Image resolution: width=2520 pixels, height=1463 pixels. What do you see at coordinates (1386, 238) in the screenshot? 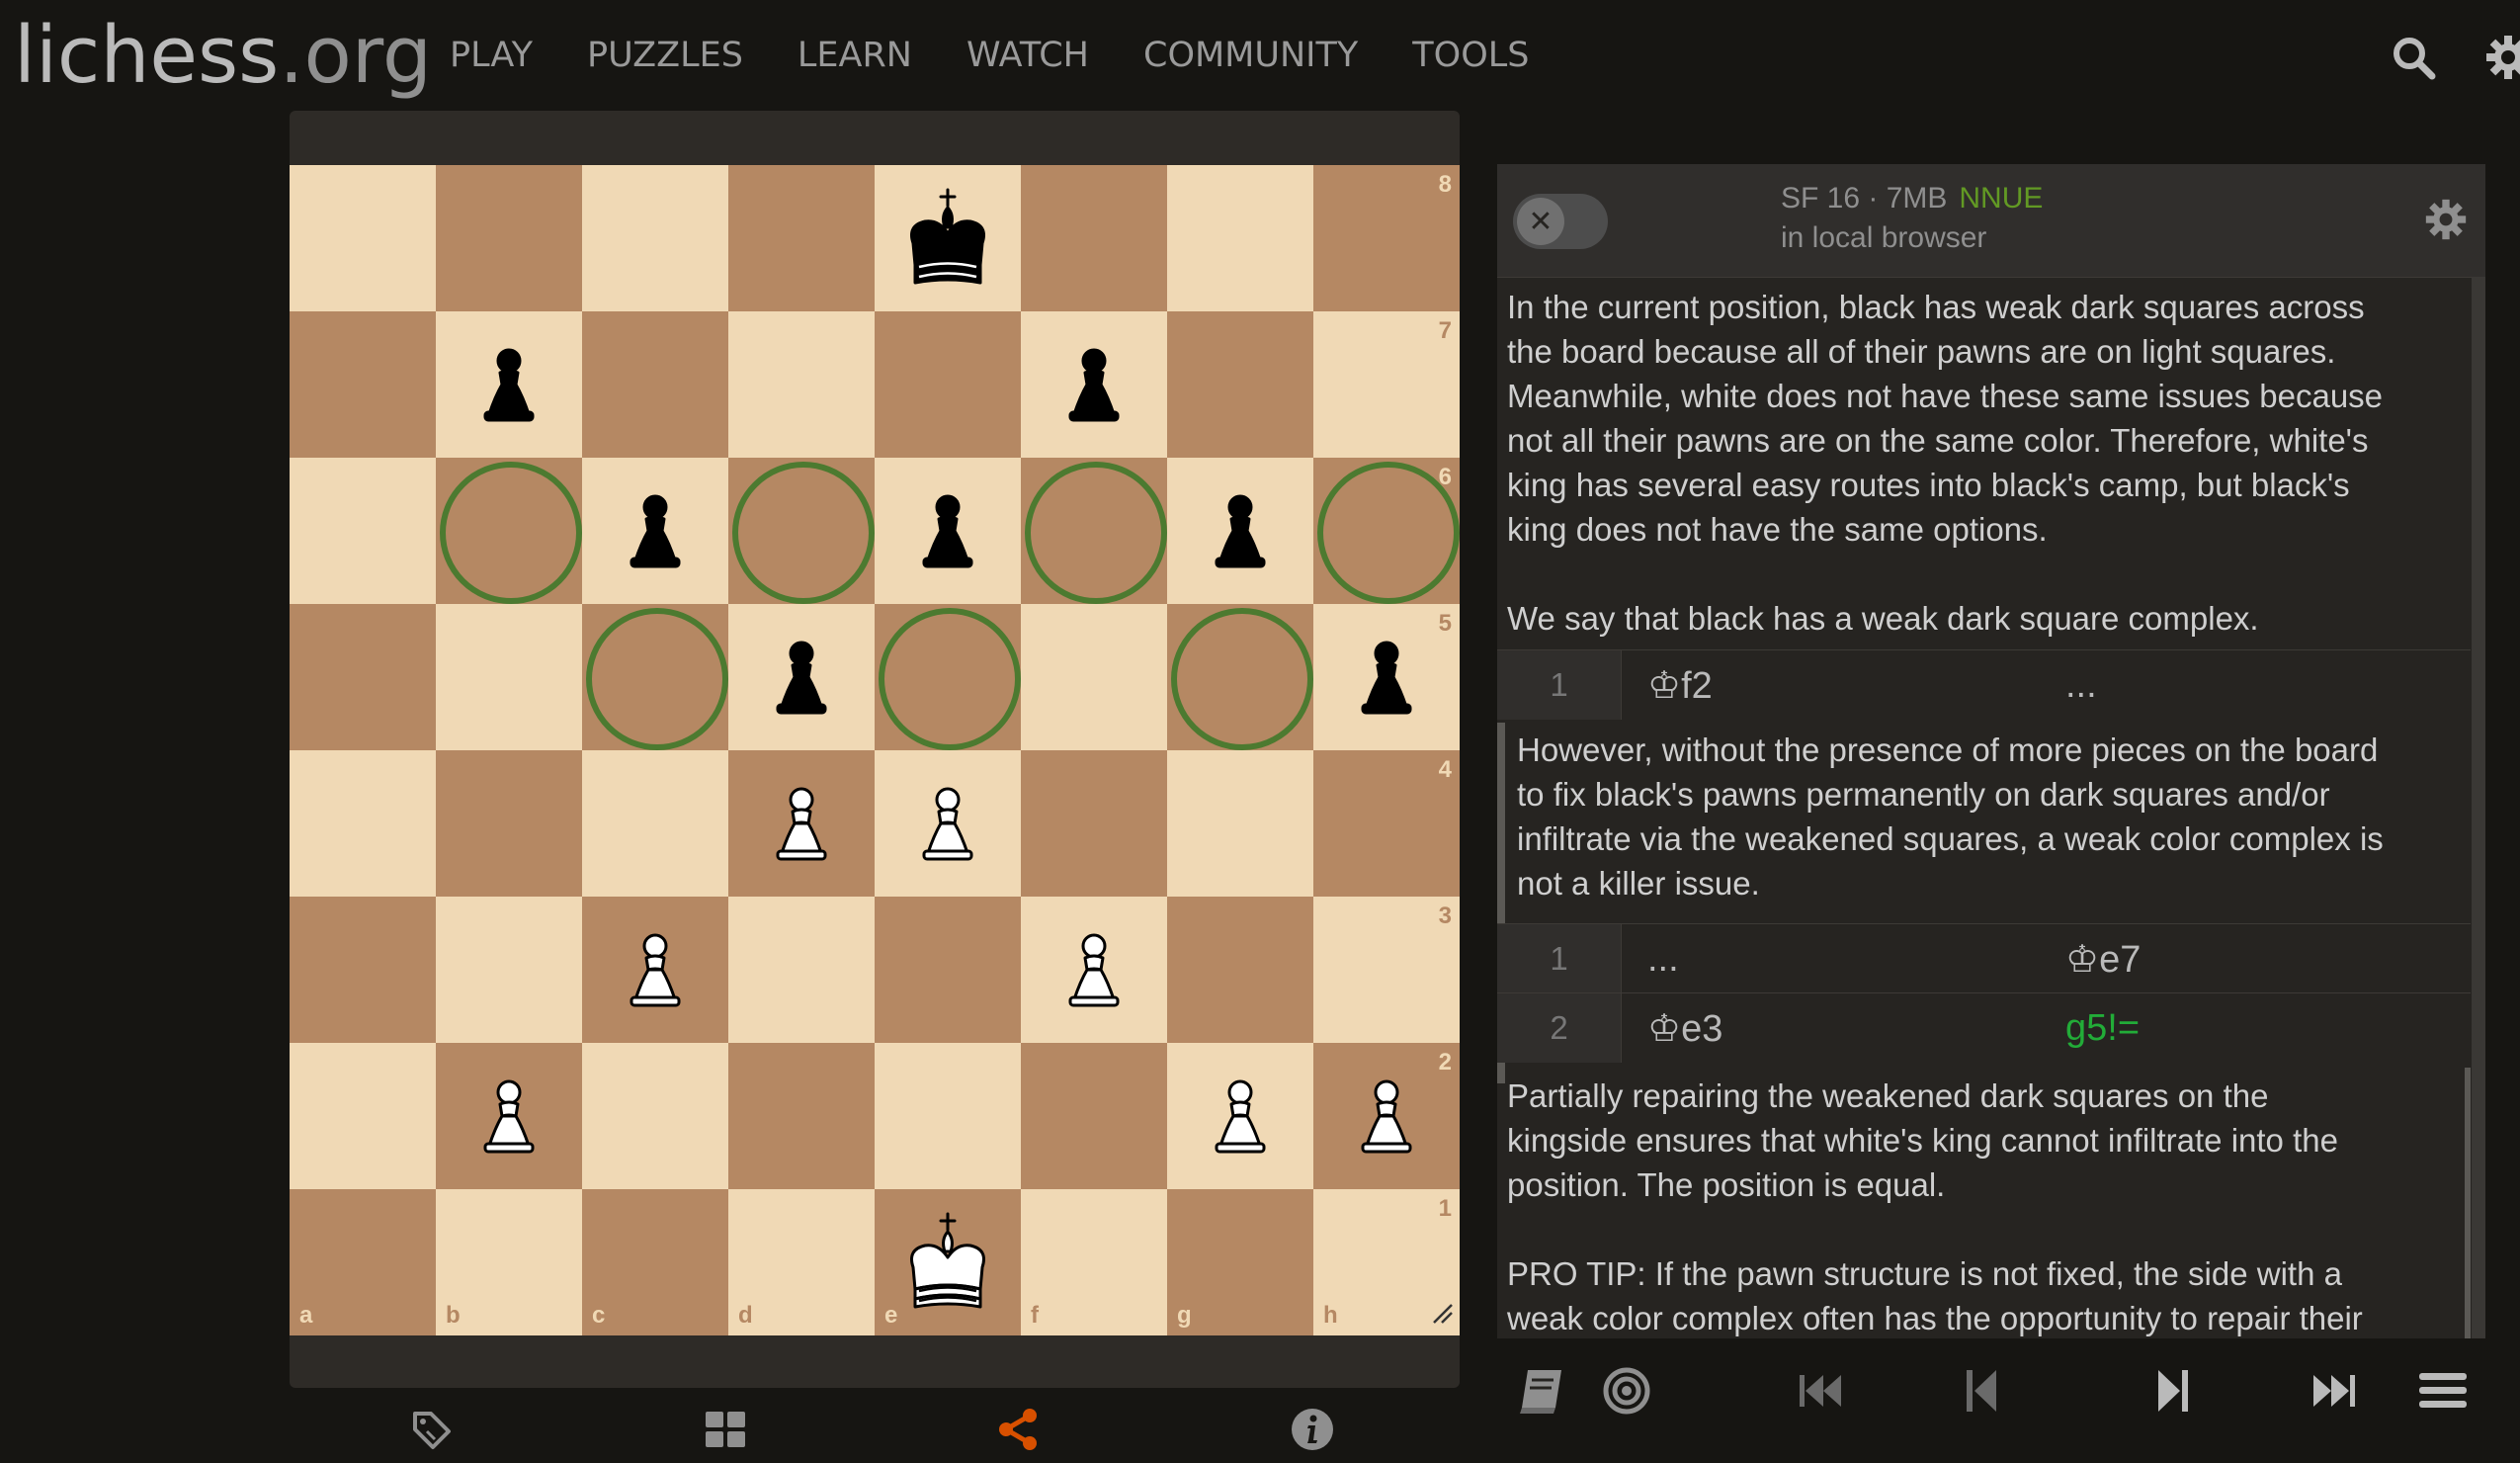
I see `square-h8: 8` at bounding box center [1386, 238].